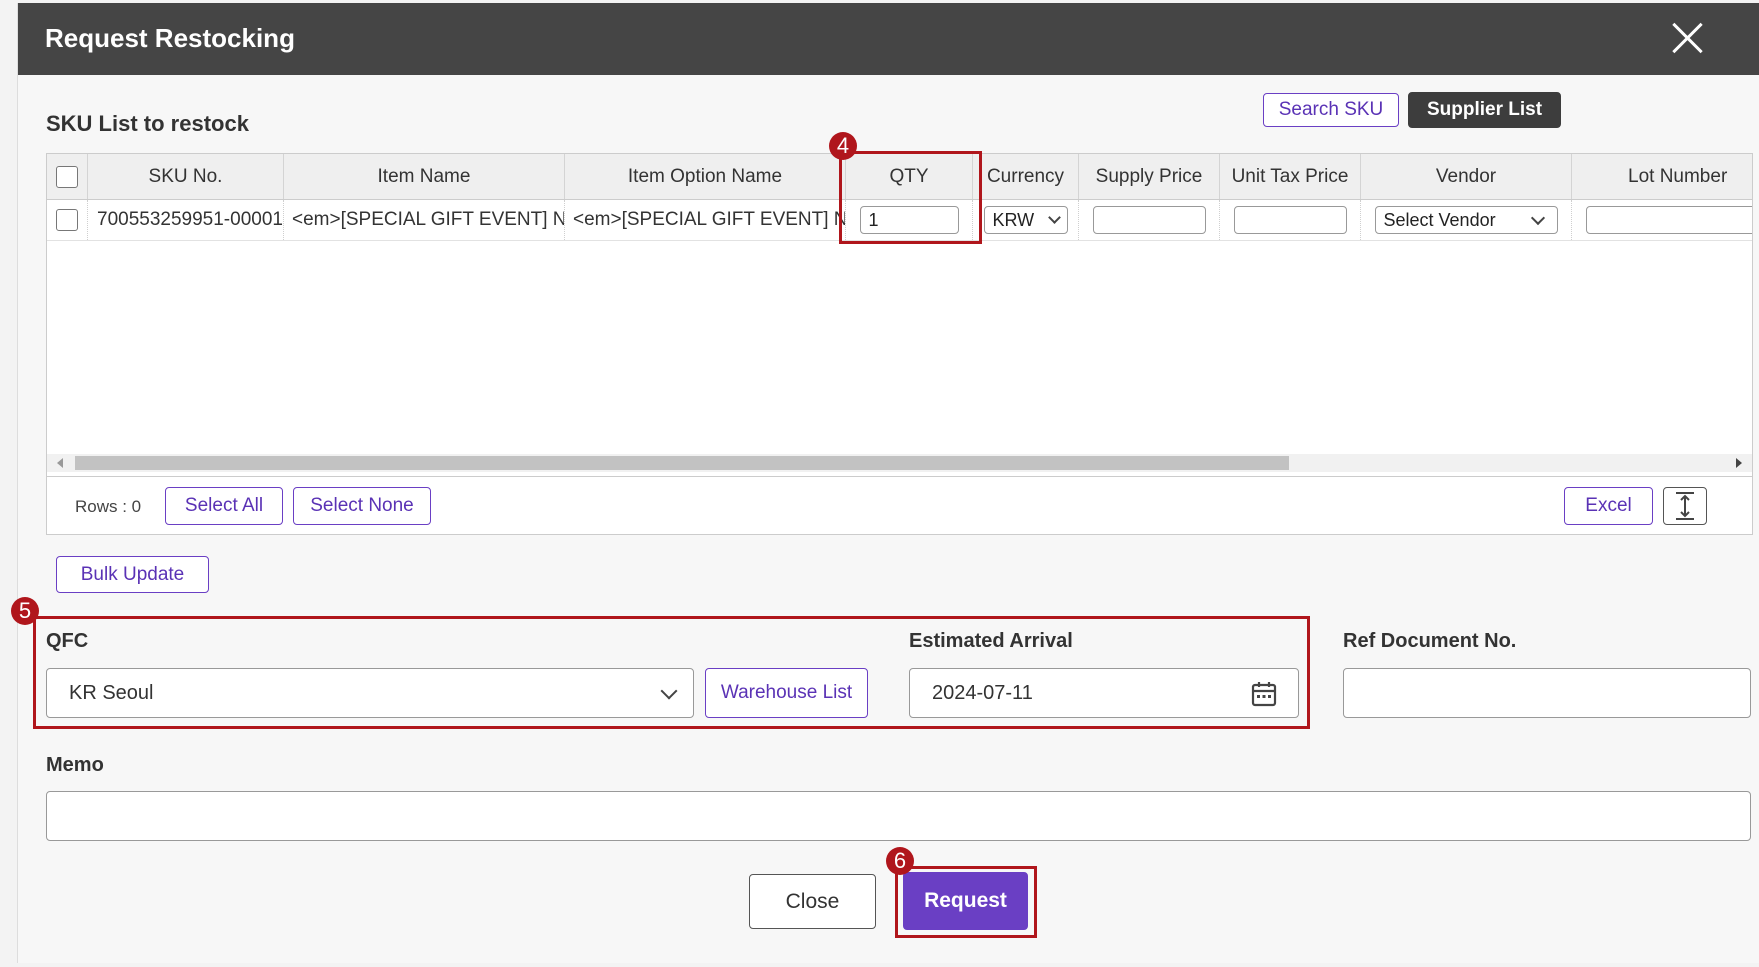 This screenshot has height=967, width=1759. What do you see at coordinates (1687, 38) in the screenshot?
I see `close-icon` at bounding box center [1687, 38].